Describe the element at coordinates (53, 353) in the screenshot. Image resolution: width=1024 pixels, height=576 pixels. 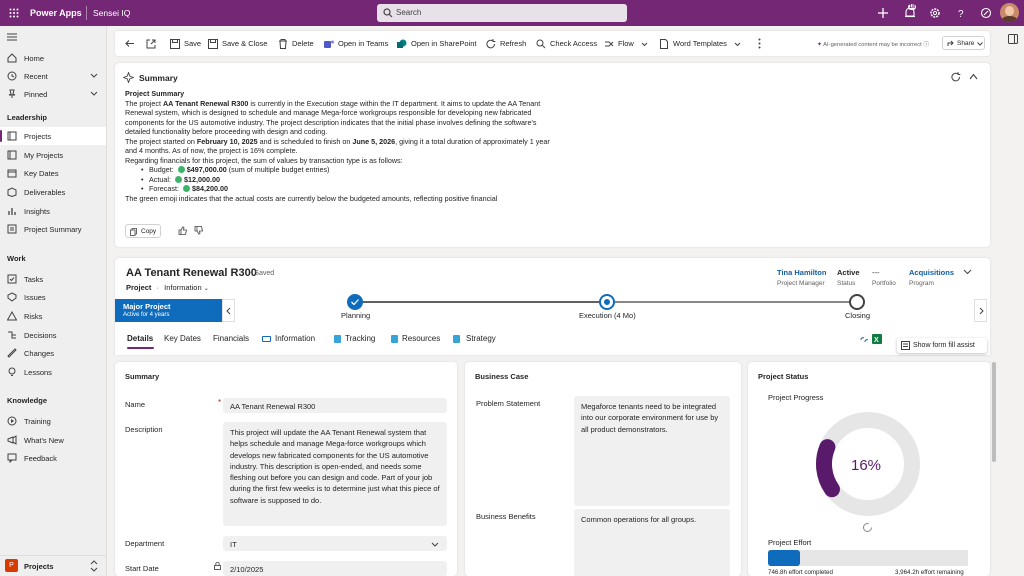
I see `sidebar-item-changes: Changes` at that location.